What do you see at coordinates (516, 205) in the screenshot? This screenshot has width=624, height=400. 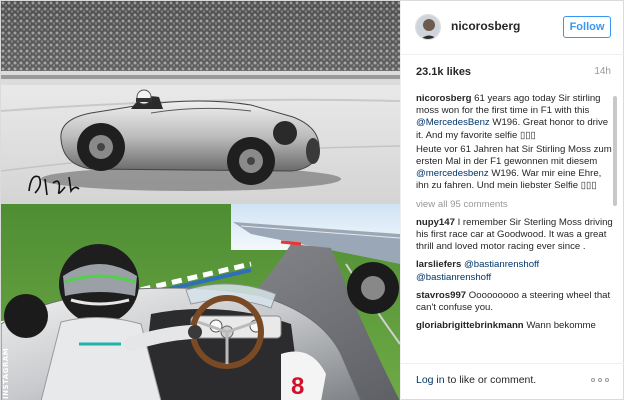 I see `view-all-comments-link: view all 95 comments` at bounding box center [516, 205].